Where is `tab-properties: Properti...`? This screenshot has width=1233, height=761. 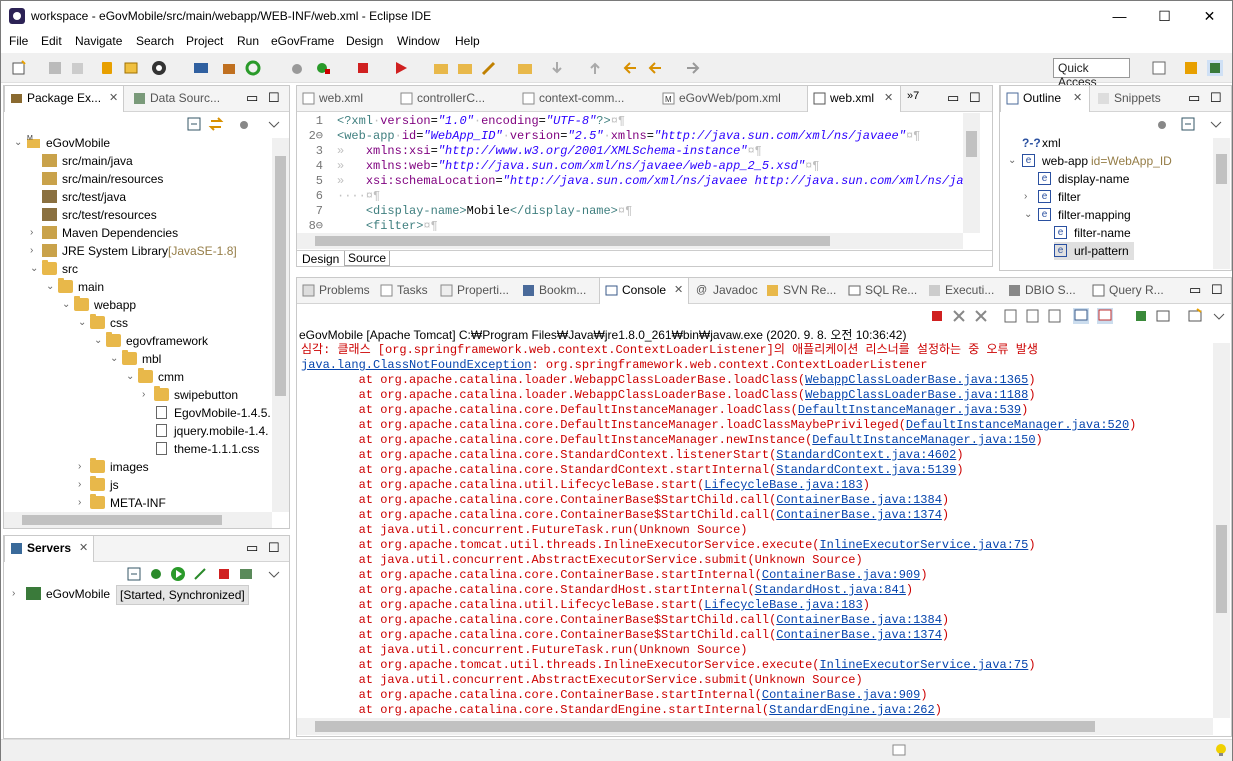
tab-properties: Properti... is located at coordinates (475, 291).